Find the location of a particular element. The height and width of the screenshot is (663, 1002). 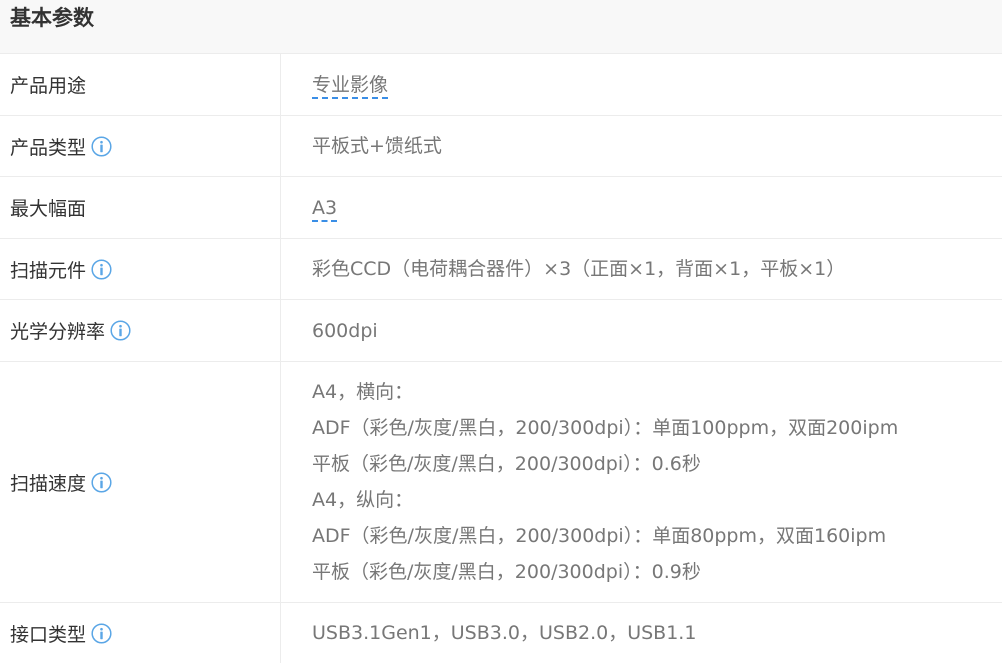

spec-value-cell: USB3.1Gen1，USB3.0，USB2.0，USB1.1 is located at coordinates (641, 633).